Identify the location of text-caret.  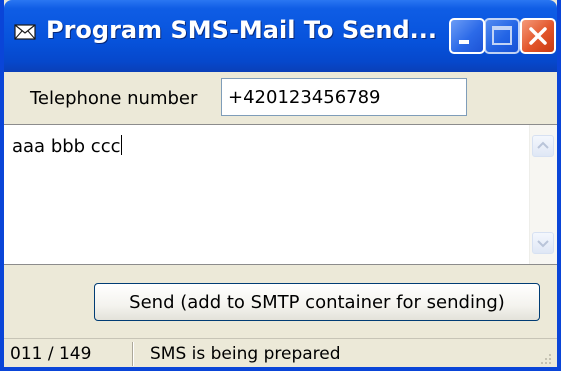
(121, 145).